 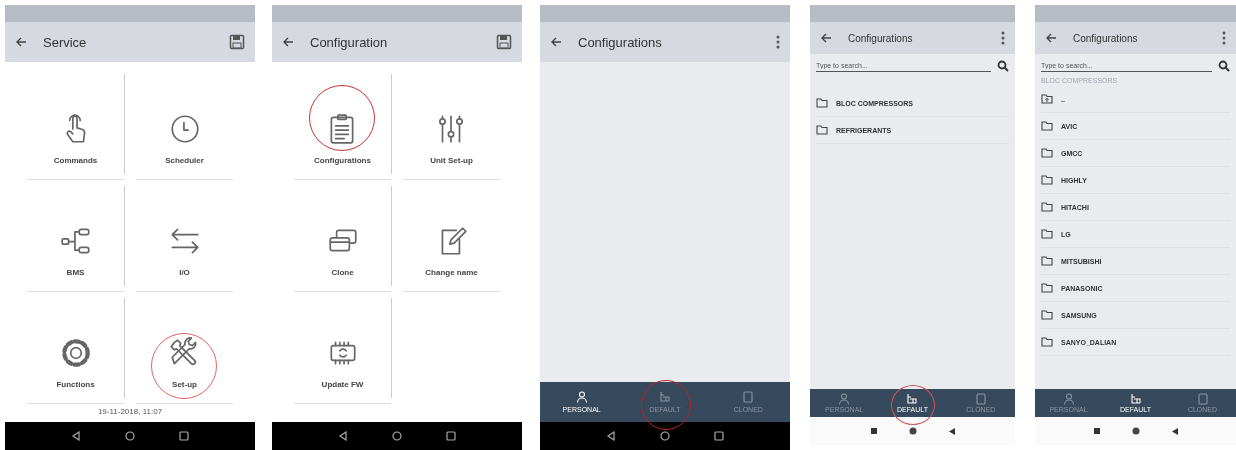 What do you see at coordinates (1047, 99) in the screenshot?
I see `folder-up-icon` at bounding box center [1047, 99].